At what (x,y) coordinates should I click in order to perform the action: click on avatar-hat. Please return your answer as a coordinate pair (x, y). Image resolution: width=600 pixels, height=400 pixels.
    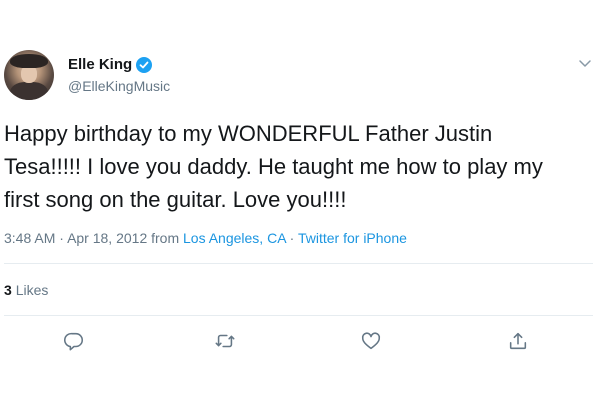
    Looking at the image, I should click on (29, 61).